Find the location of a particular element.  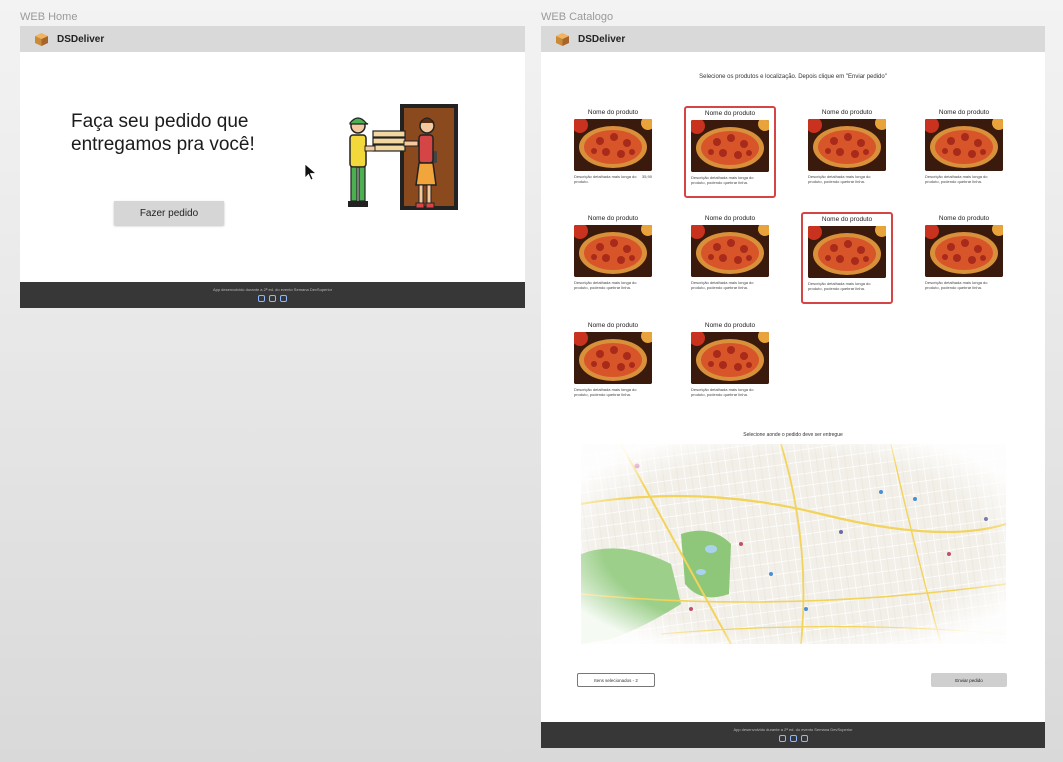

hero-headline-line1: Faça seu pedido que is located at coordinates (160, 121).